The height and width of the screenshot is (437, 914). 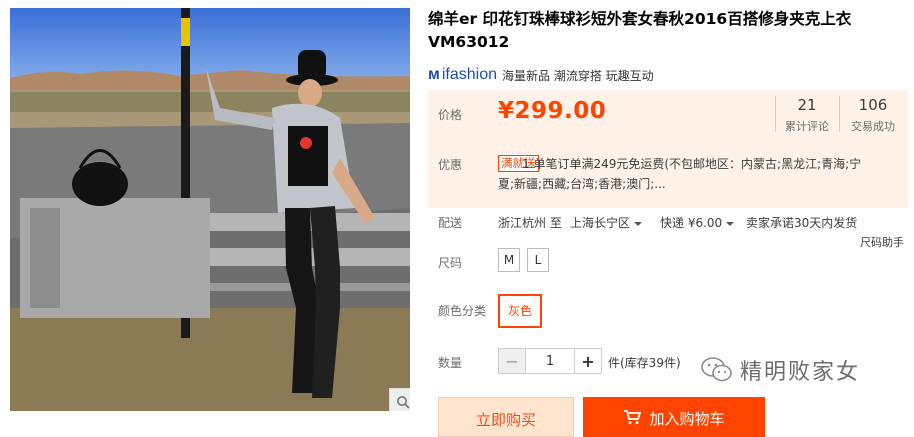 I want to click on buy-now-button: 立即购买, so click(x=506, y=417).